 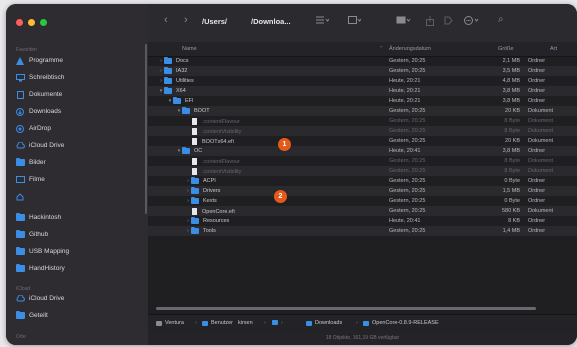 I want to click on row-name-cell: › Utilities, so click(x=176, y=80).